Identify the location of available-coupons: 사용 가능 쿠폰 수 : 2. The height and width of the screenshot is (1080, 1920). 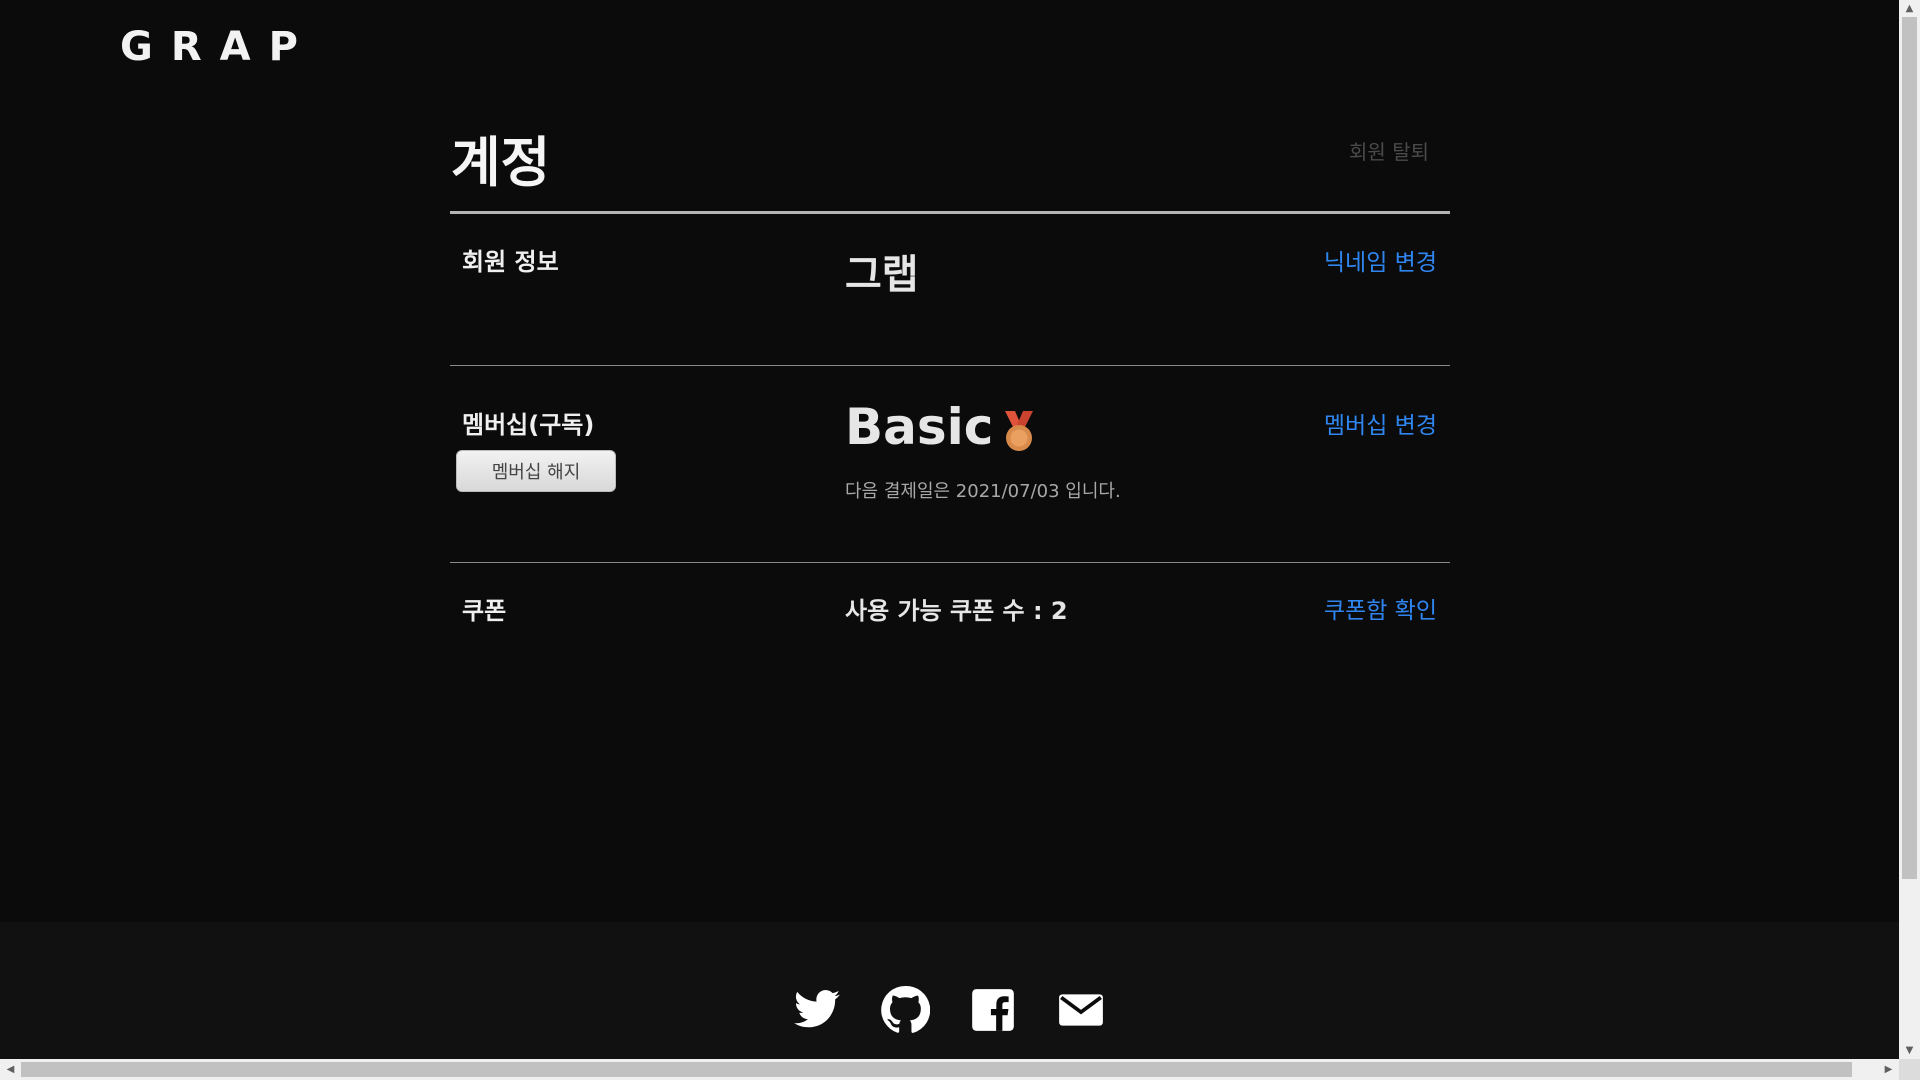
(956, 611).